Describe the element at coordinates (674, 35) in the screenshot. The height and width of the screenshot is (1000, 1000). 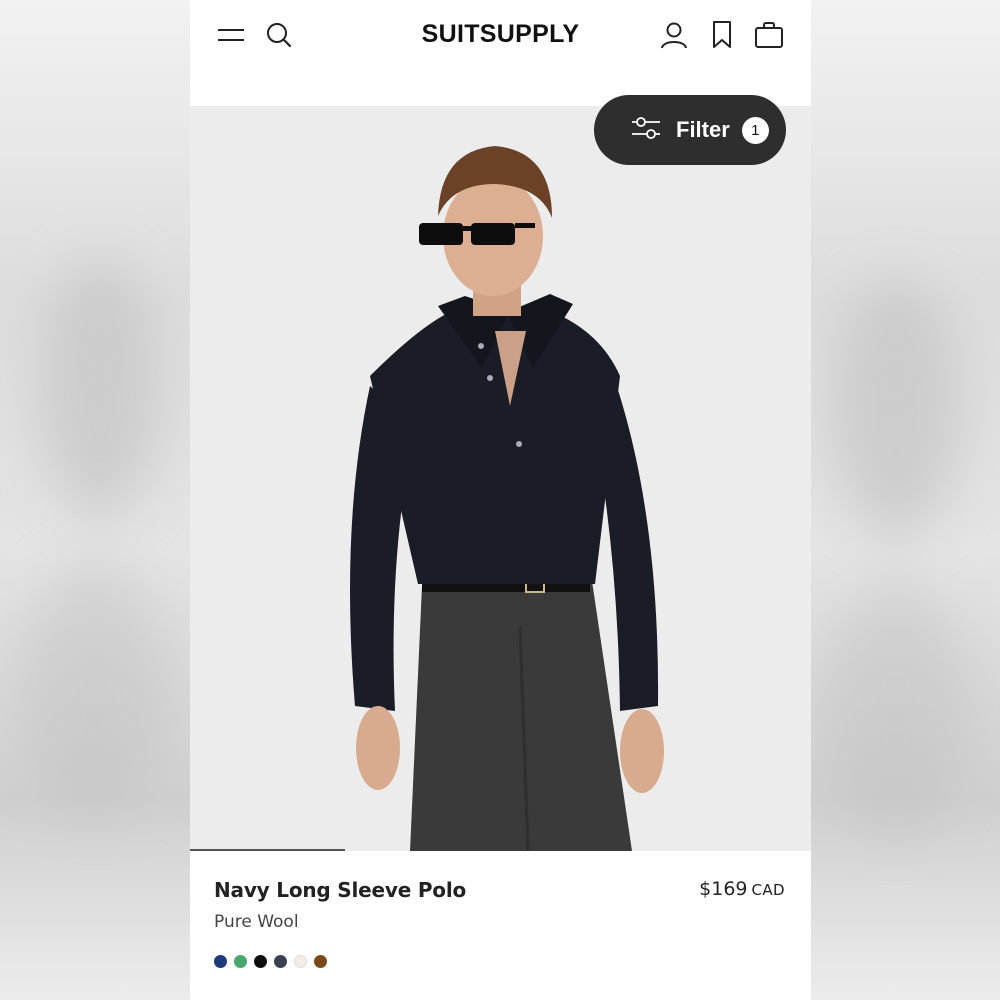
I see `user-icon` at that location.